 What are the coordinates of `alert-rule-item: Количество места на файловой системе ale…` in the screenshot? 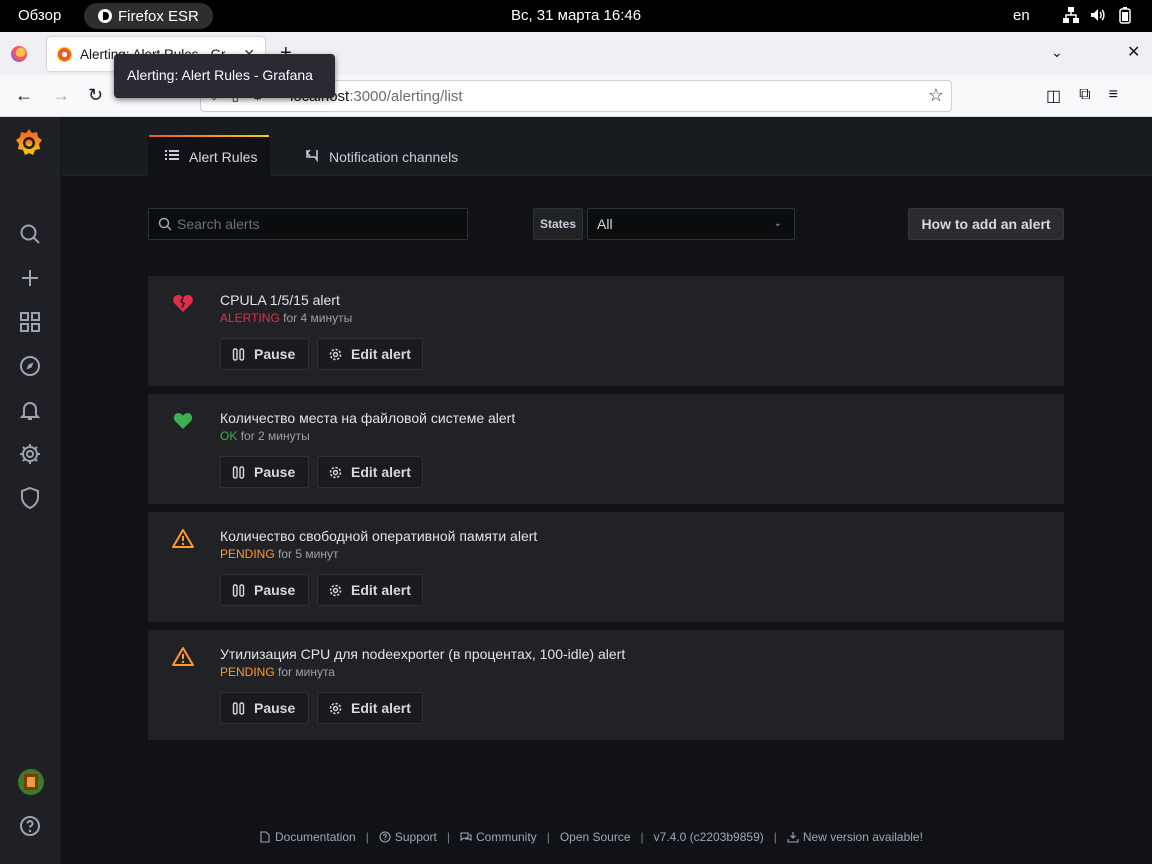 It's located at (606, 449).